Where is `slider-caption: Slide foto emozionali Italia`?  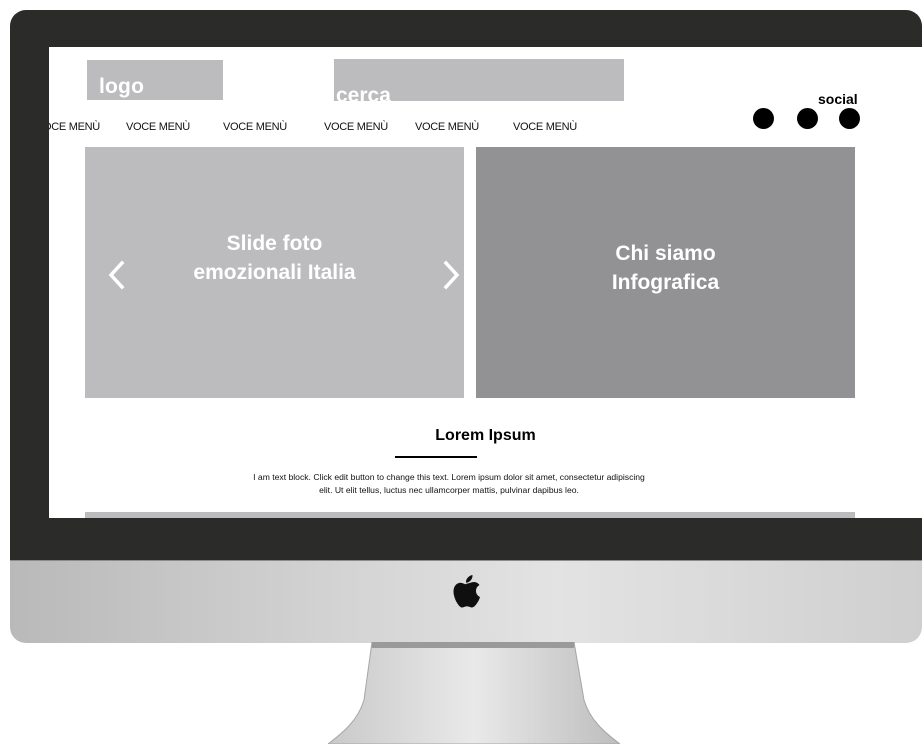
slider-caption: Slide foto emozionali Italia is located at coordinates (274, 258).